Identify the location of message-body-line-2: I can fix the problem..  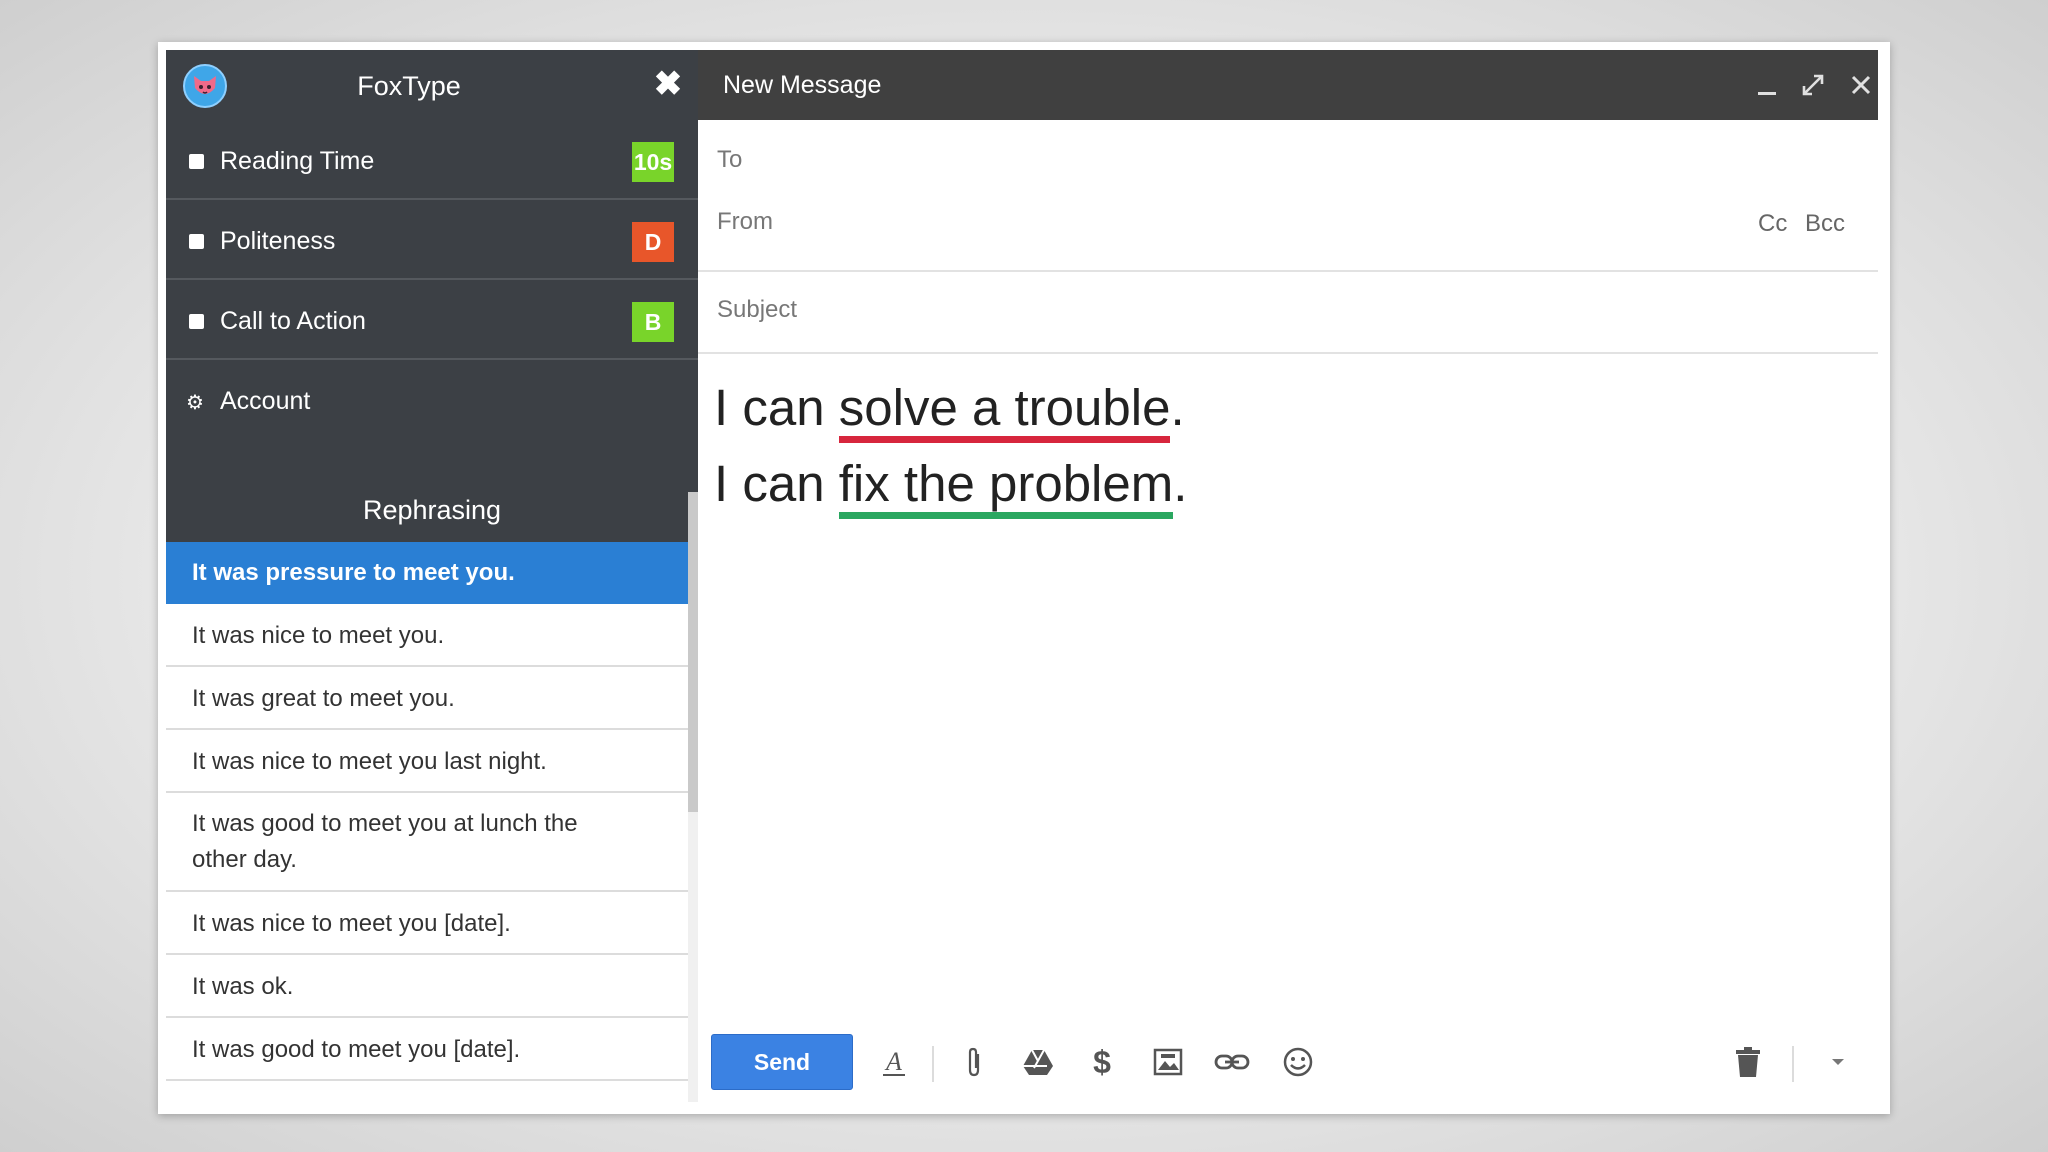
(951, 486).